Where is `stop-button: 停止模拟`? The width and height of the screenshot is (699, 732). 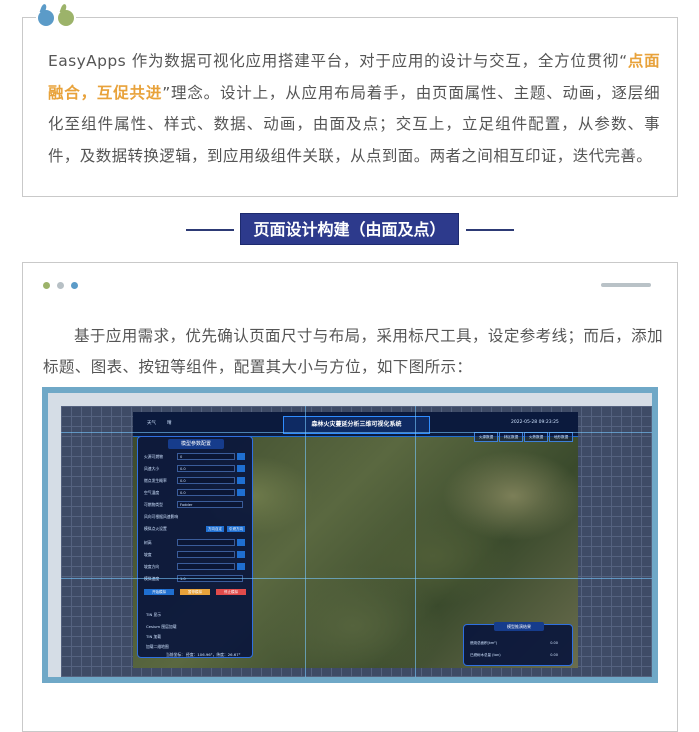
stop-button: 停止模拟 is located at coordinates (231, 592).